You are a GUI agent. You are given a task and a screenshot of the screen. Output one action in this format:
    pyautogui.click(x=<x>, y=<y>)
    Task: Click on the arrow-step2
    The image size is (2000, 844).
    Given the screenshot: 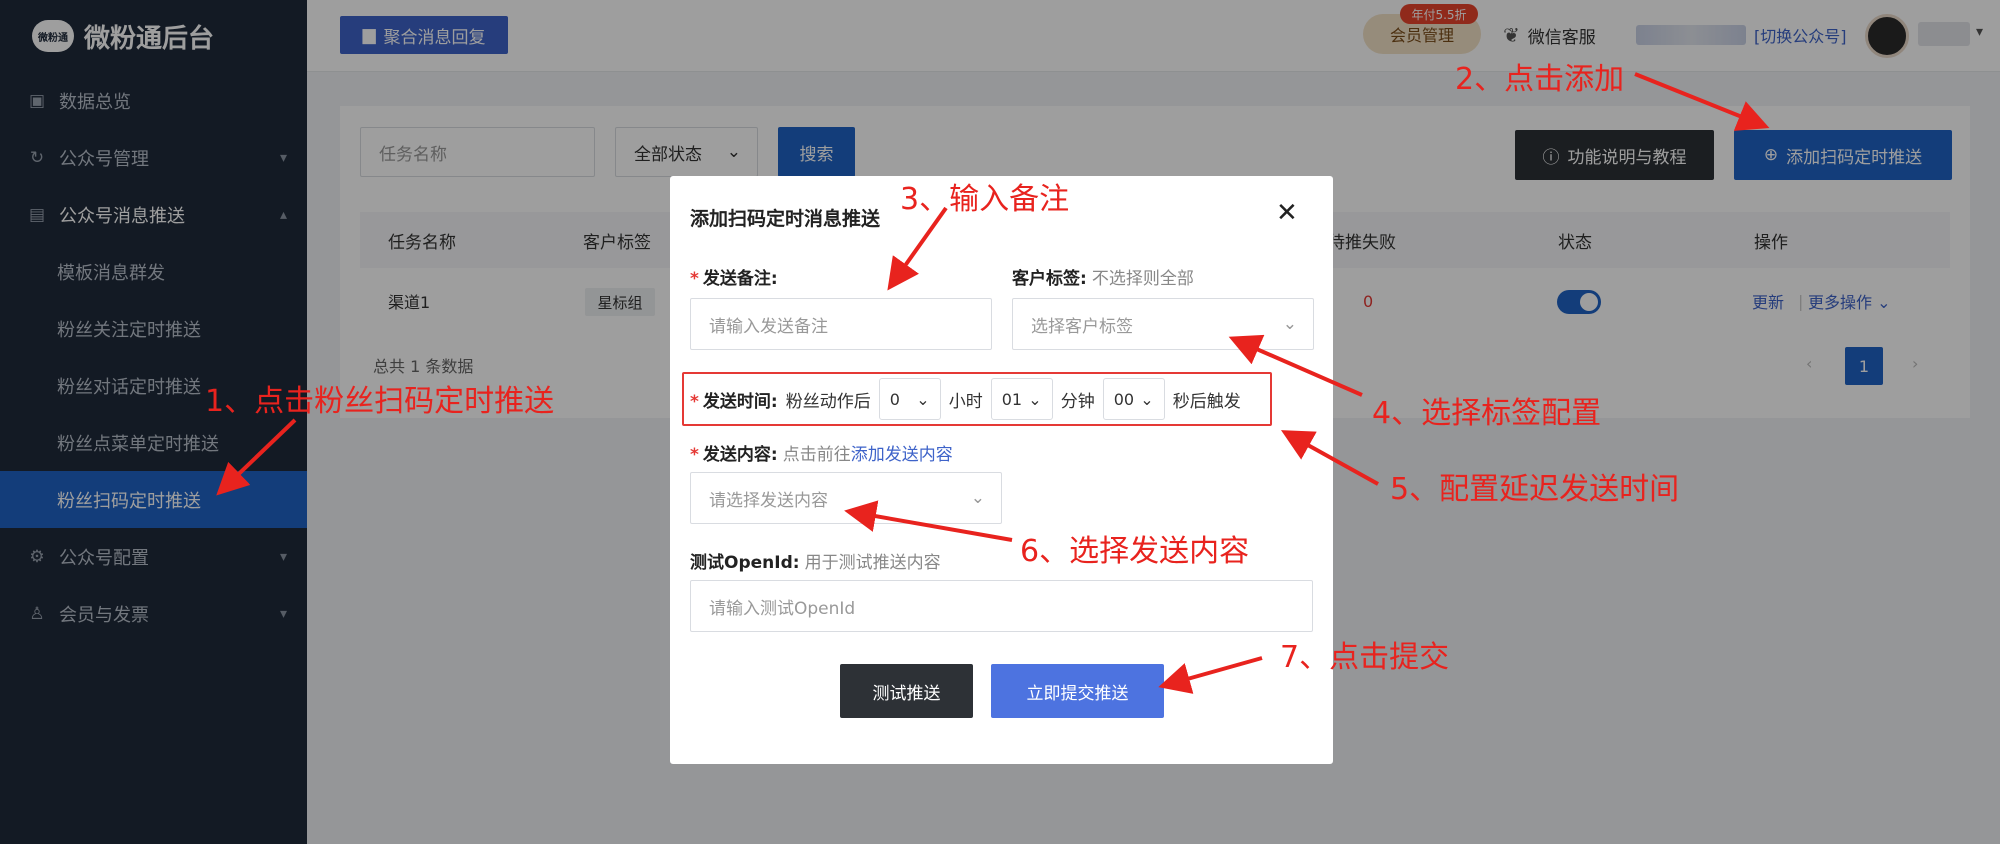 What is the action you would take?
    pyautogui.click(x=1702, y=101)
    